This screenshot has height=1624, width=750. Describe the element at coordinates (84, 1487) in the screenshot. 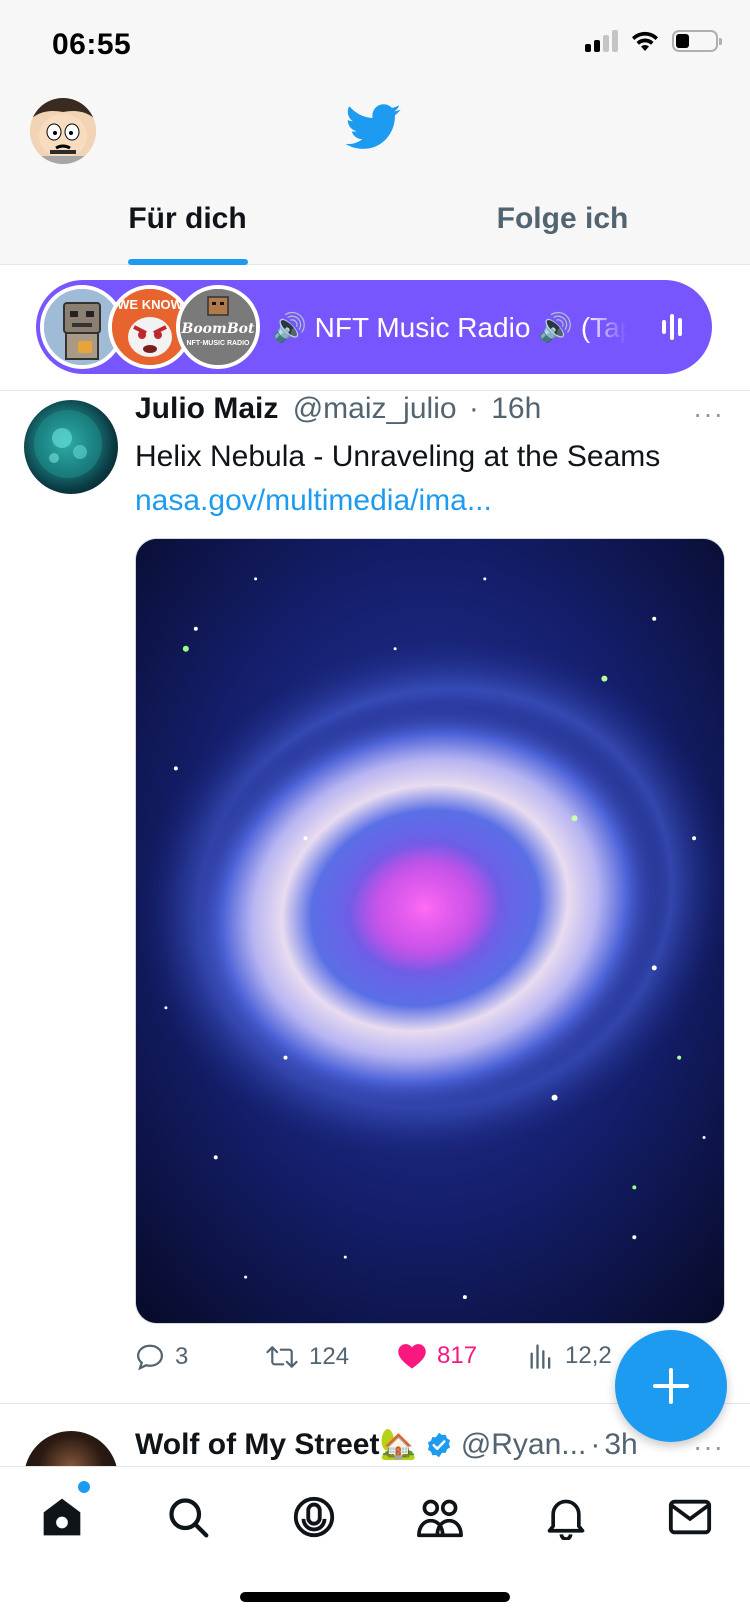

I see `unread-dot` at that location.